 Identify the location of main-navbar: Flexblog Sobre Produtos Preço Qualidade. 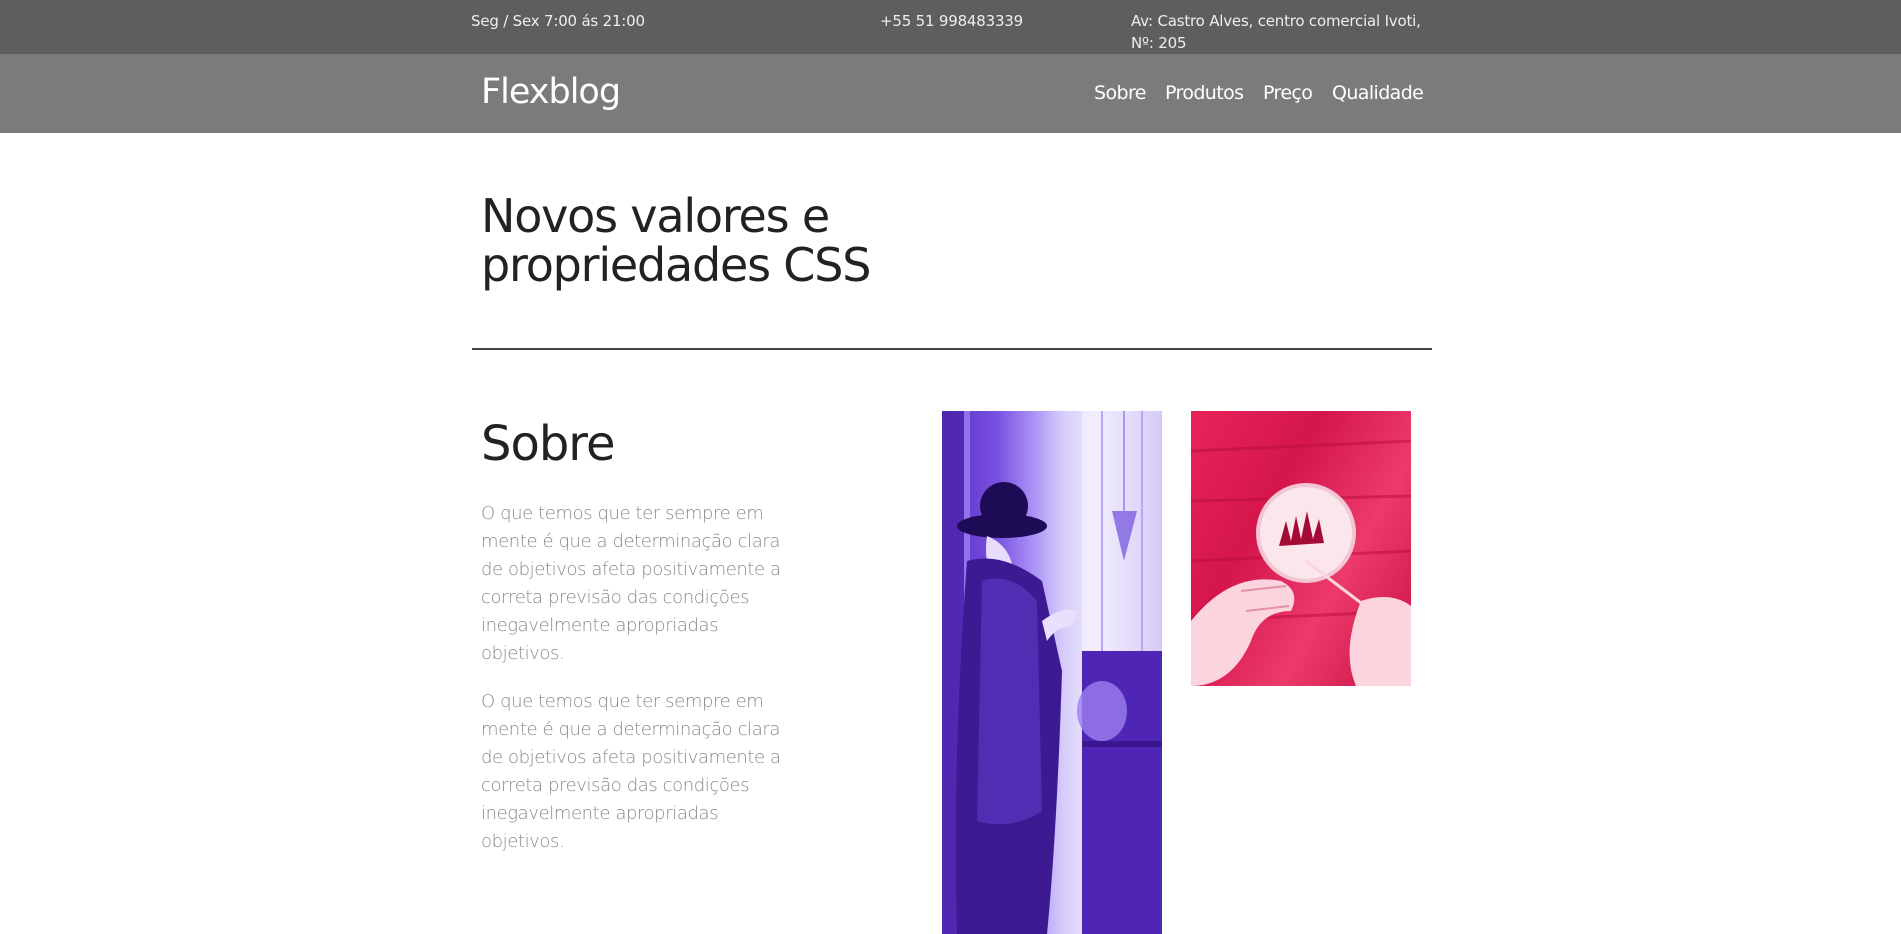
(950, 93).